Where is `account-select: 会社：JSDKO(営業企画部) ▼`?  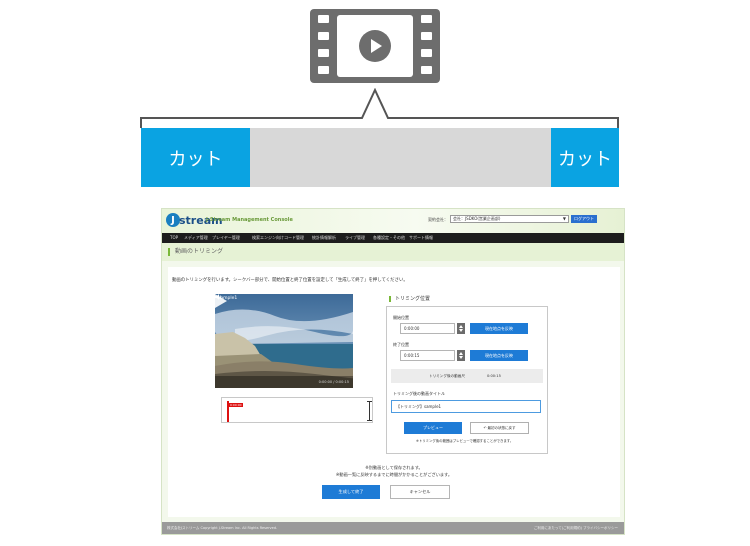 account-select: 会社：JSDKO(営業企画部) ▼ is located at coordinates (509, 219).